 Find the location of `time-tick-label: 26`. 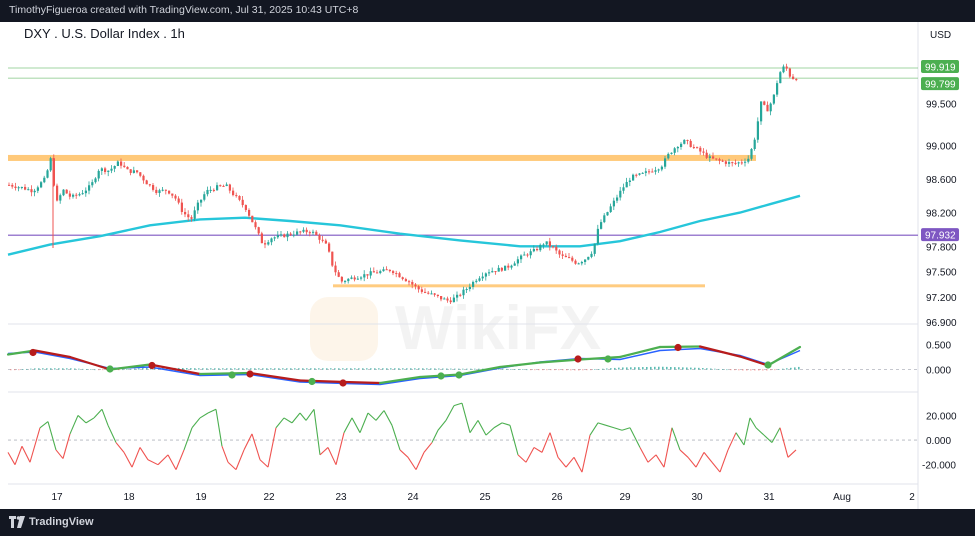

time-tick-label: 26 is located at coordinates (557, 497).